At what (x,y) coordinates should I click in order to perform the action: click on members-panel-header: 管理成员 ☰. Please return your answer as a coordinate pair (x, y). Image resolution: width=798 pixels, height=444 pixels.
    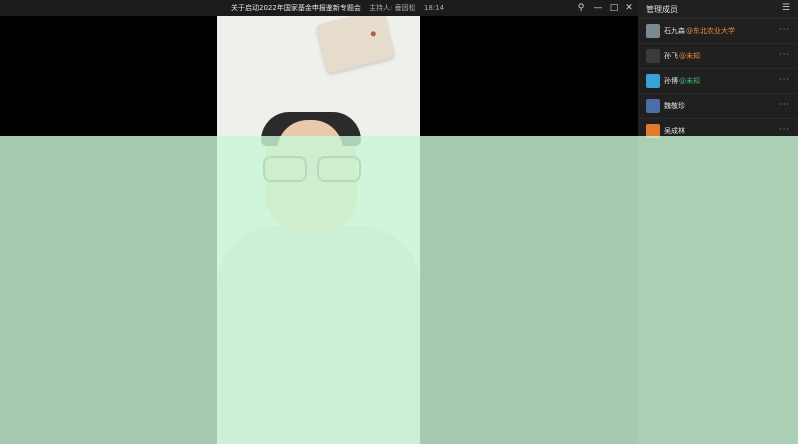
    Looking at the image, I should click on (718, 9).